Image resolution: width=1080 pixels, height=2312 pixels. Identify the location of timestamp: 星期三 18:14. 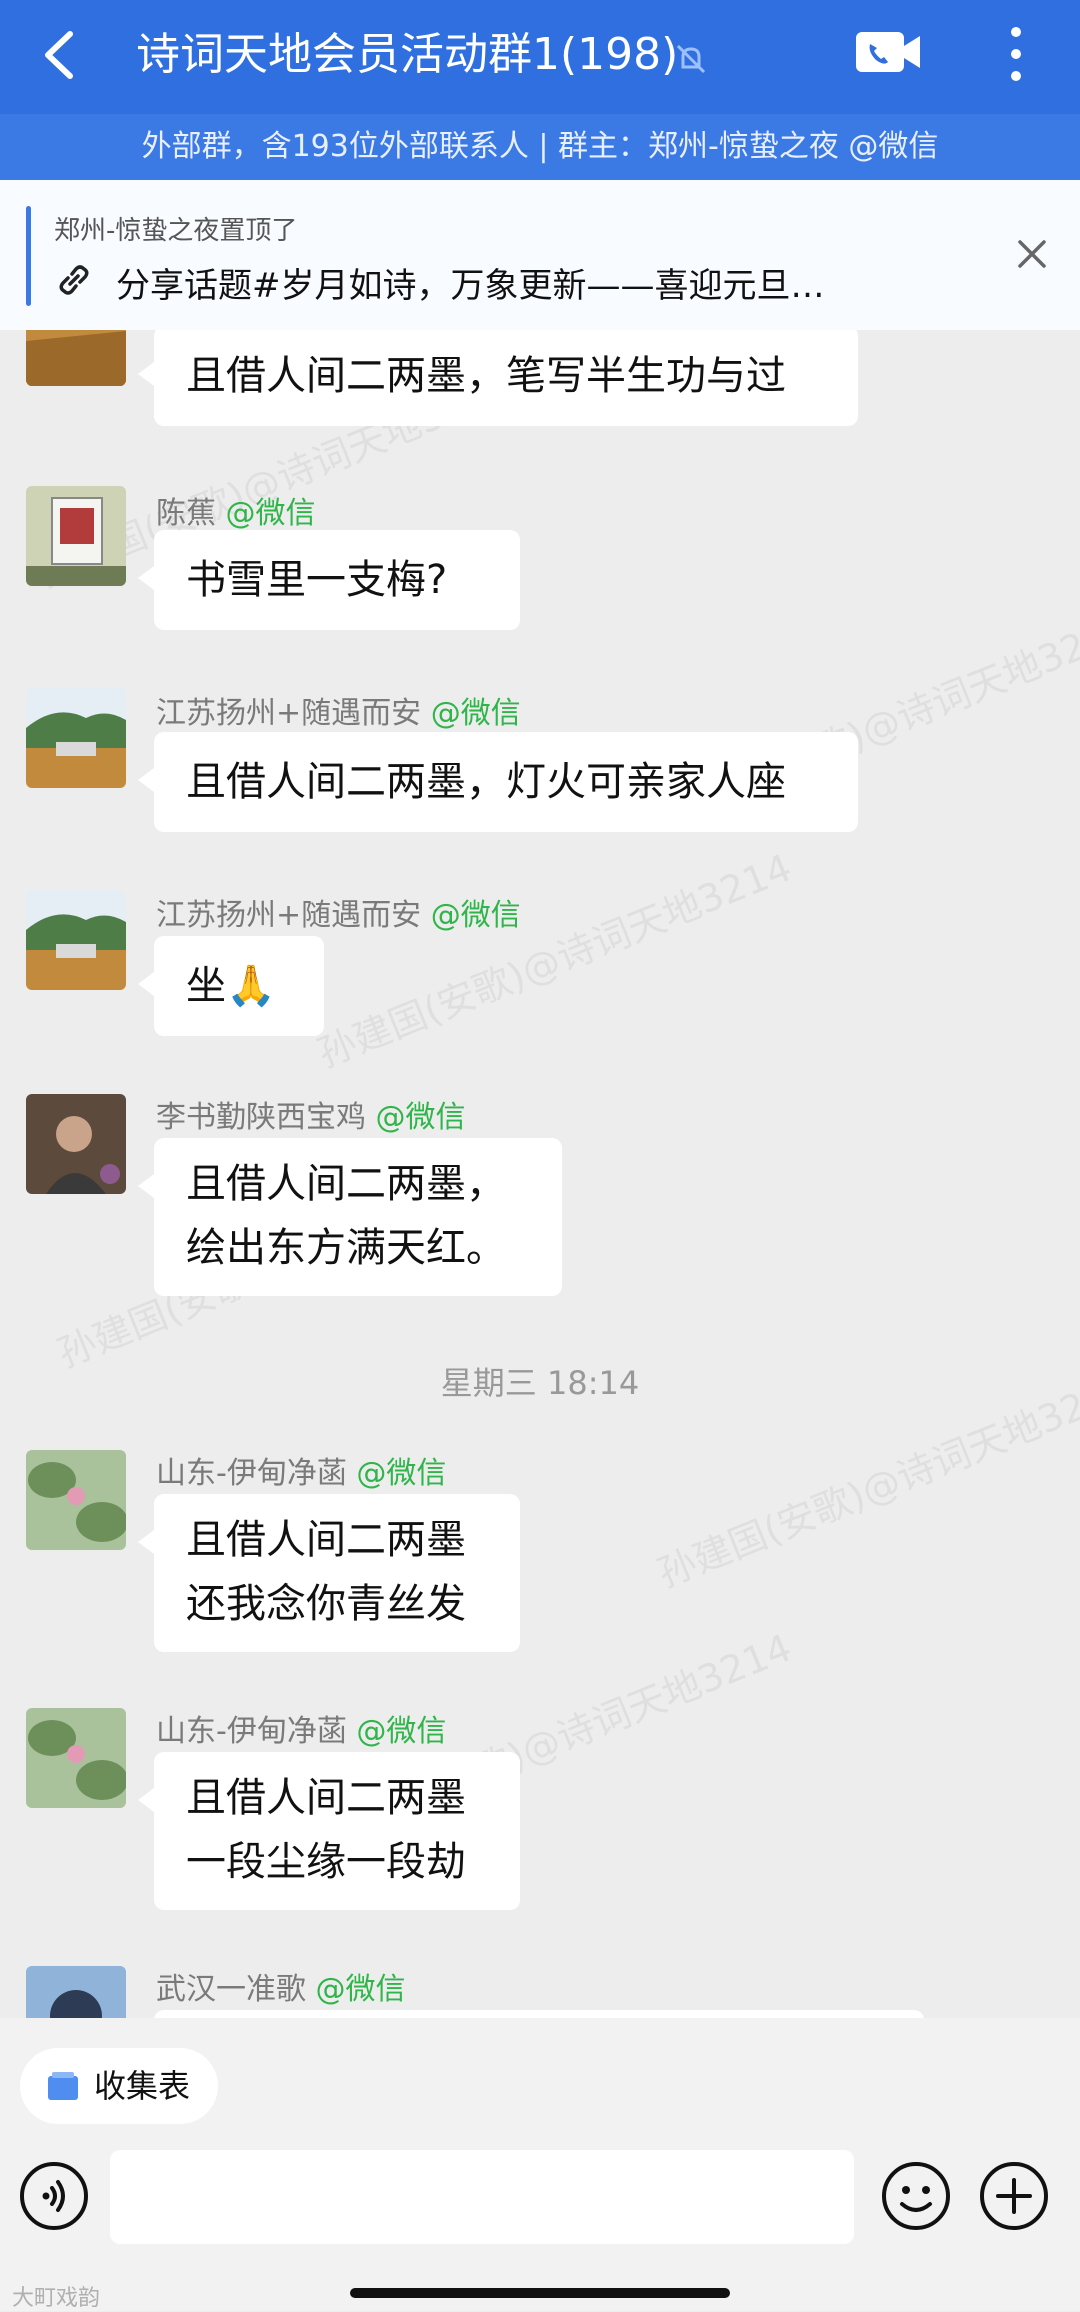
(540, 1383).